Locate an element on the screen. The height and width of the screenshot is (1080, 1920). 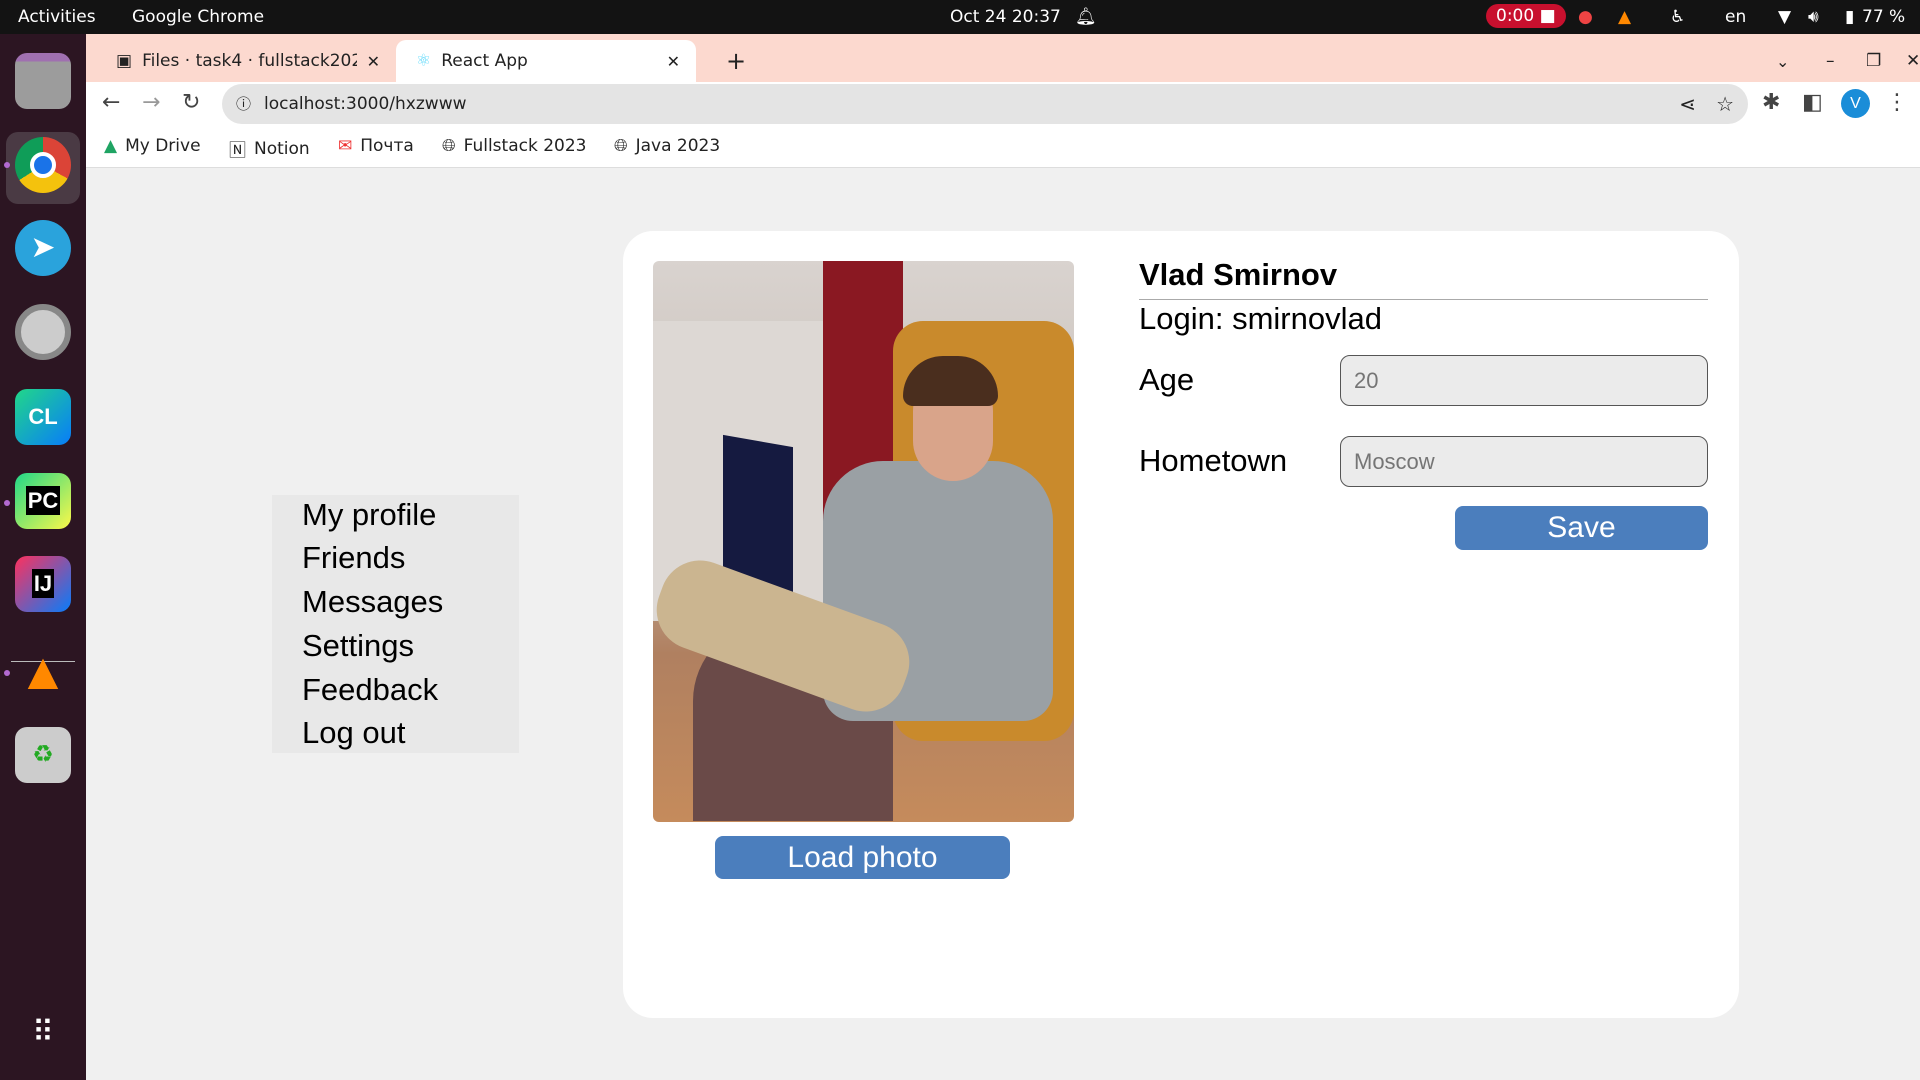
age-input is located at coordinates (1524, 380).